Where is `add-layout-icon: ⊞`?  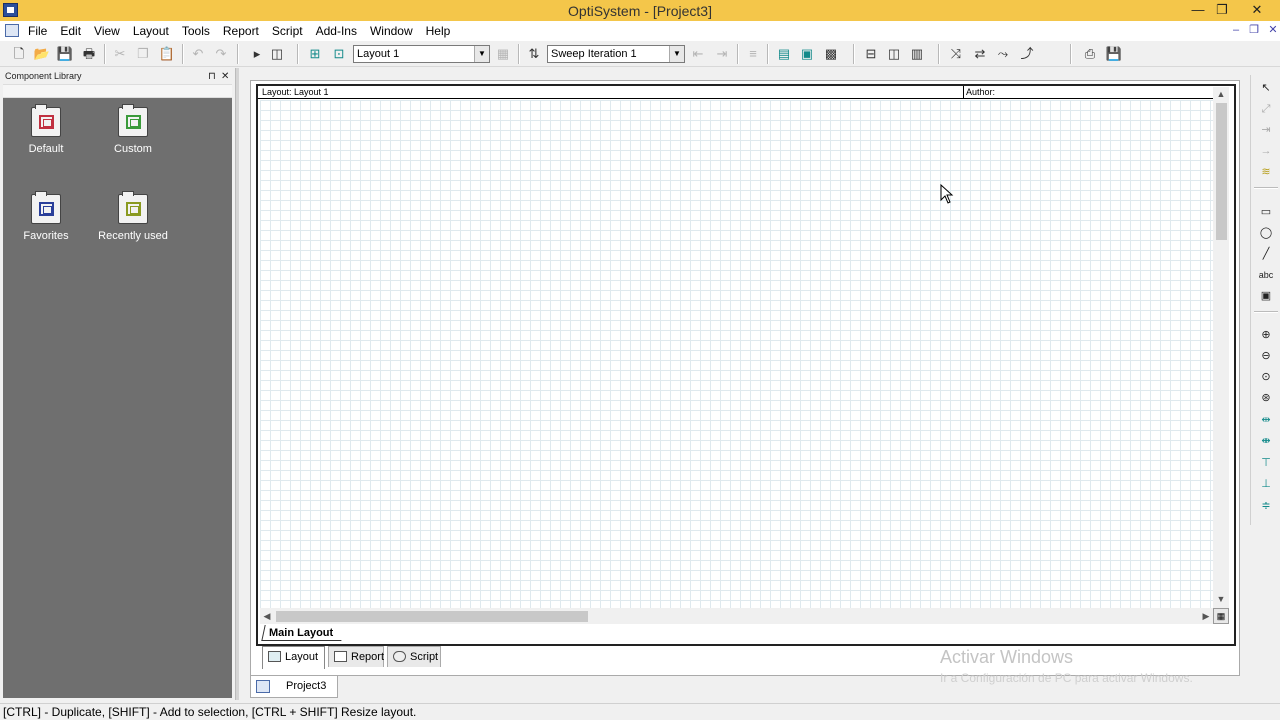
add-layout-icon: ⊞ is located at coordinates (315, 54).